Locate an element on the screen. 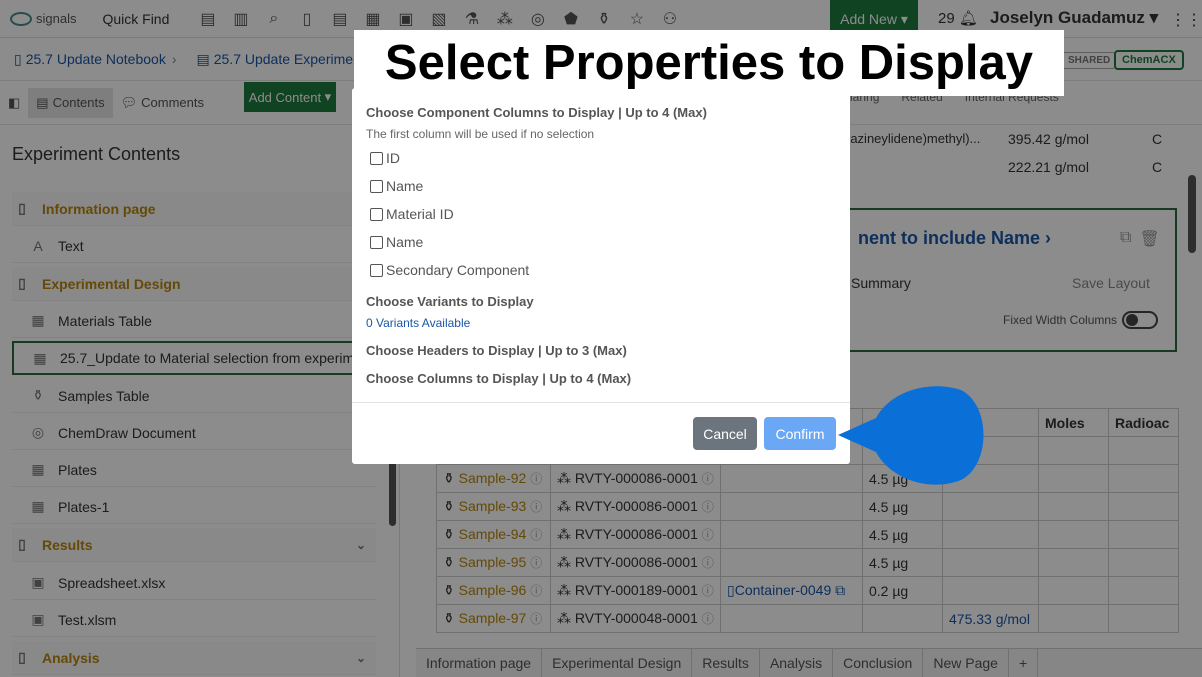 The width and height of the screenshot is (1202, 677). confirm-button: Confirm is located at coordinates (800, 433).